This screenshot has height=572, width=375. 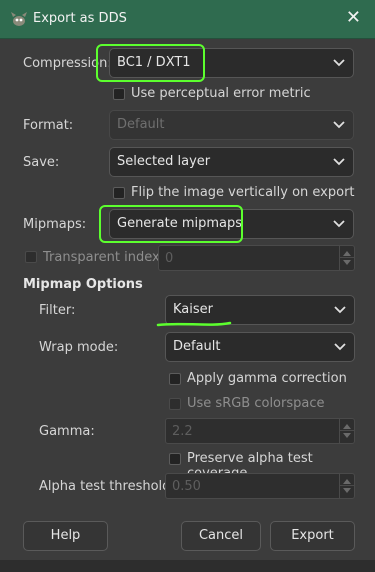 I want to click on format-label: Format:, so click(x=48, y=125).